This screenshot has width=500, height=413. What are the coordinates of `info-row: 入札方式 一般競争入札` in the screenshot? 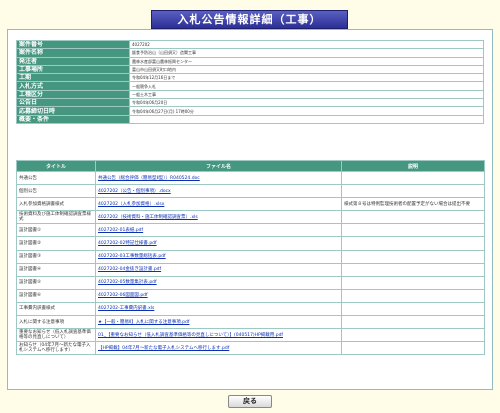 It's located at (250, 86).